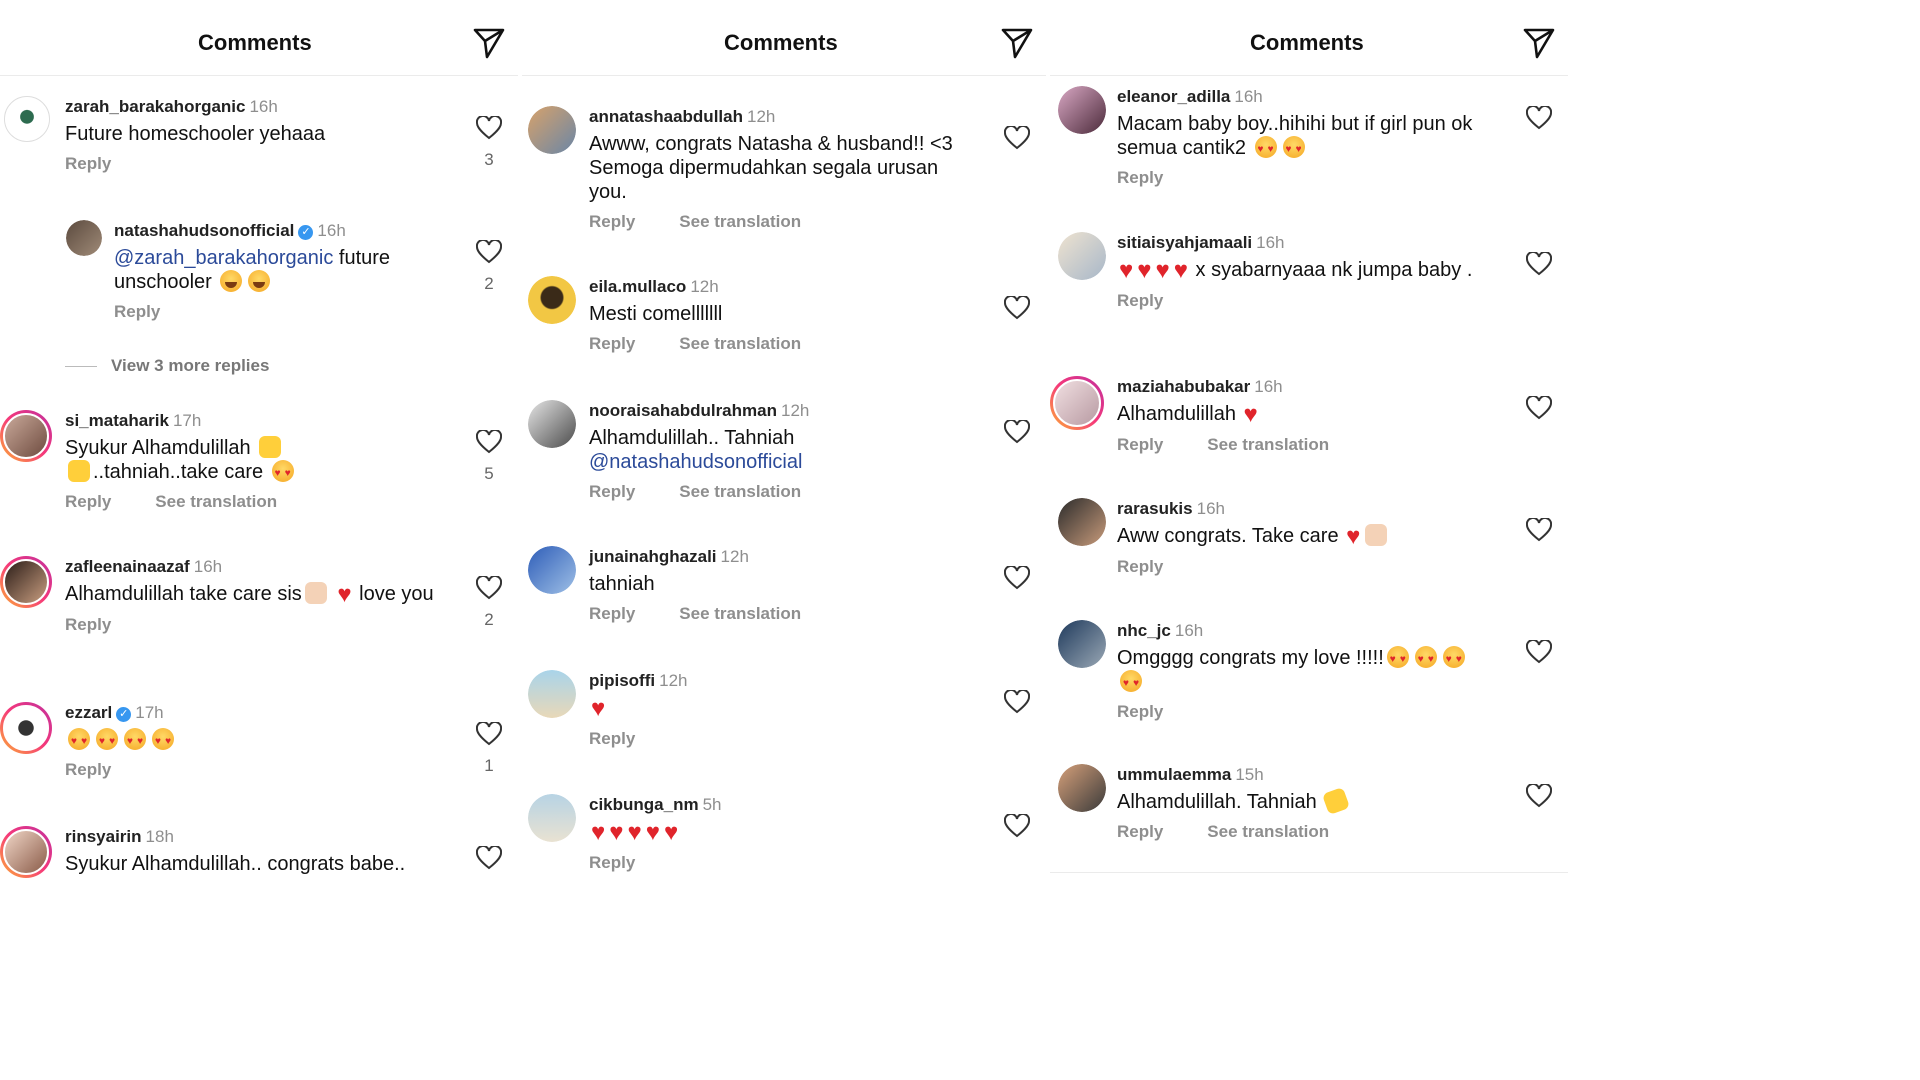  What do you see at coordinates (155, 106) in the screenshot?
I see `comment-username: zarah_barakahorganic` at bounding box center [155, 106].